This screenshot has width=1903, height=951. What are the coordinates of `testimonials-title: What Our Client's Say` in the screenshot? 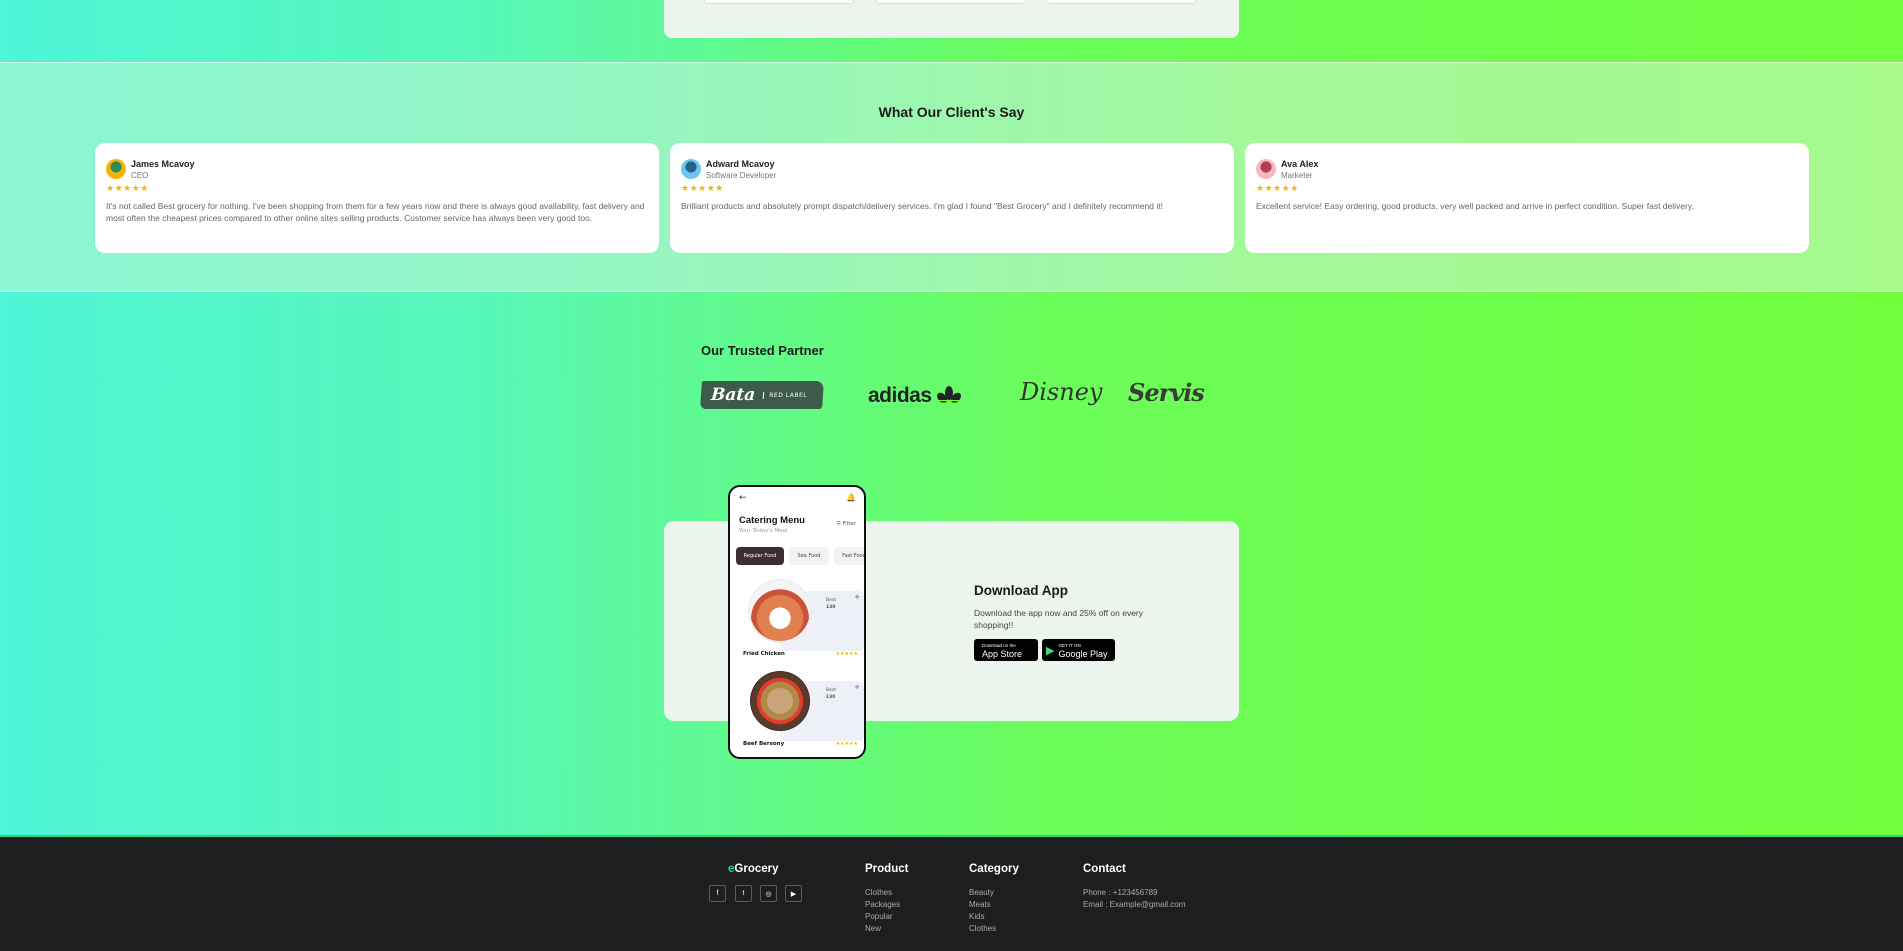 It's located at (951, 112).